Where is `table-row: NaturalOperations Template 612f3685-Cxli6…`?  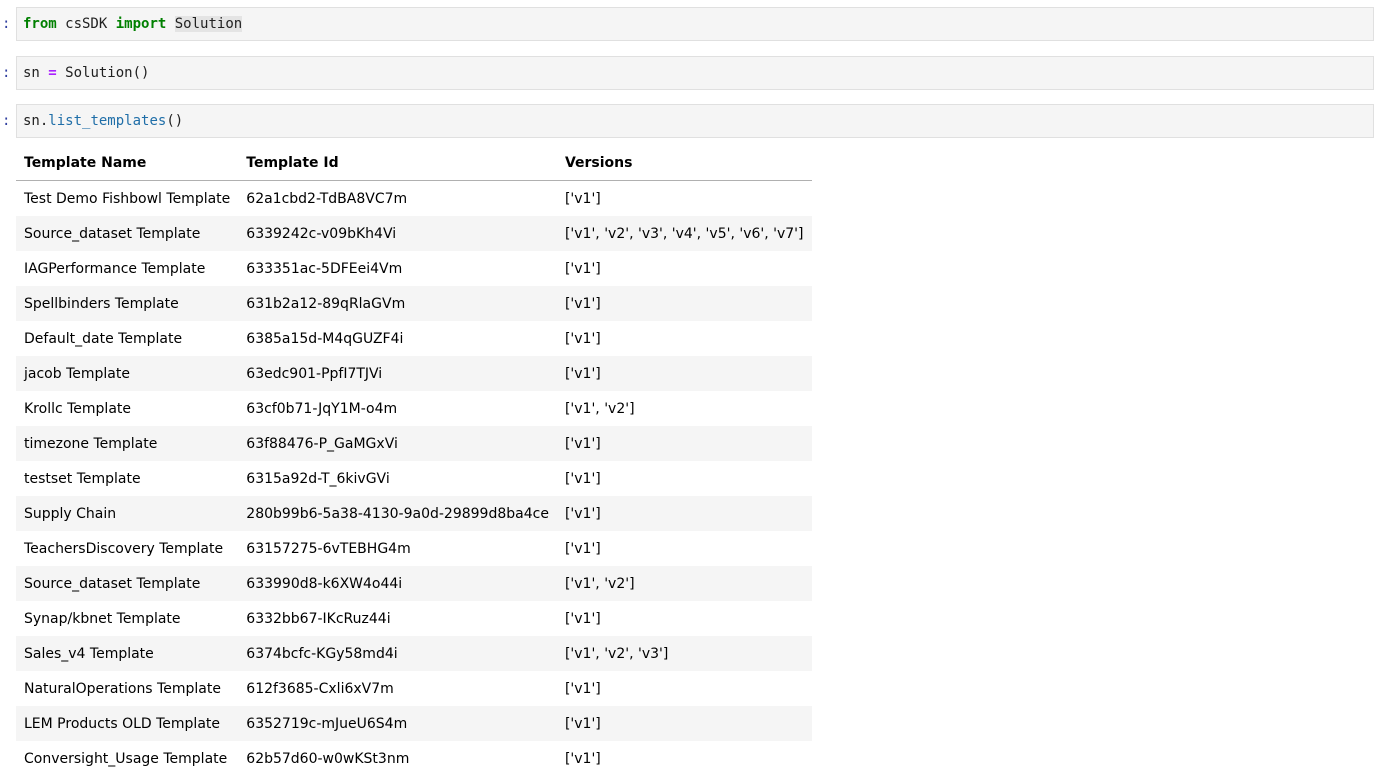 table-row: NaturalOperations Template 612f3685-Cxli6… is located at coordinates (414, 688).